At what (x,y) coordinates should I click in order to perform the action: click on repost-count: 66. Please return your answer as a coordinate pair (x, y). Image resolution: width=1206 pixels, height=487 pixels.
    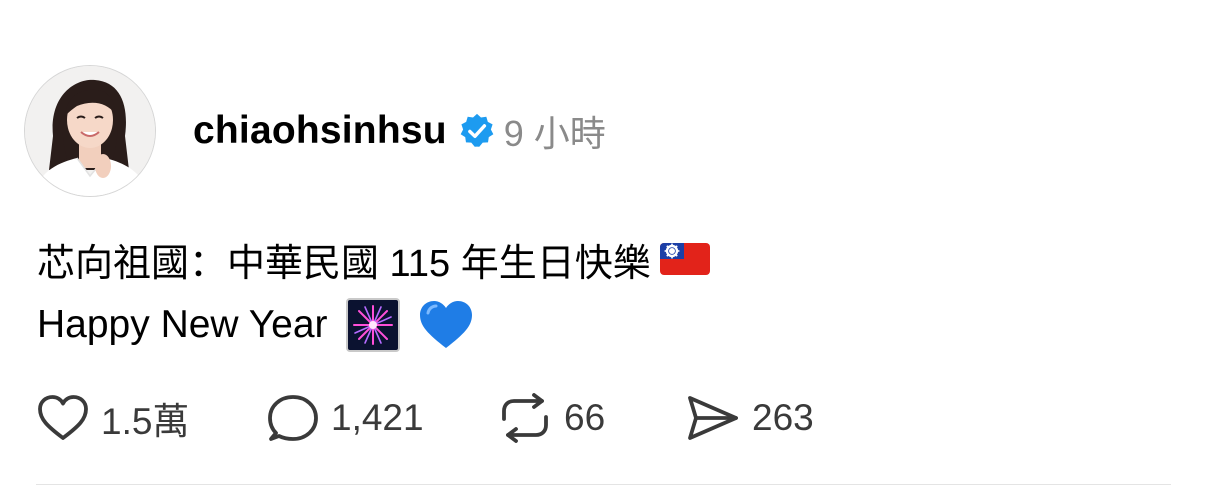
    Looking at the image, I should click on (585, 417).